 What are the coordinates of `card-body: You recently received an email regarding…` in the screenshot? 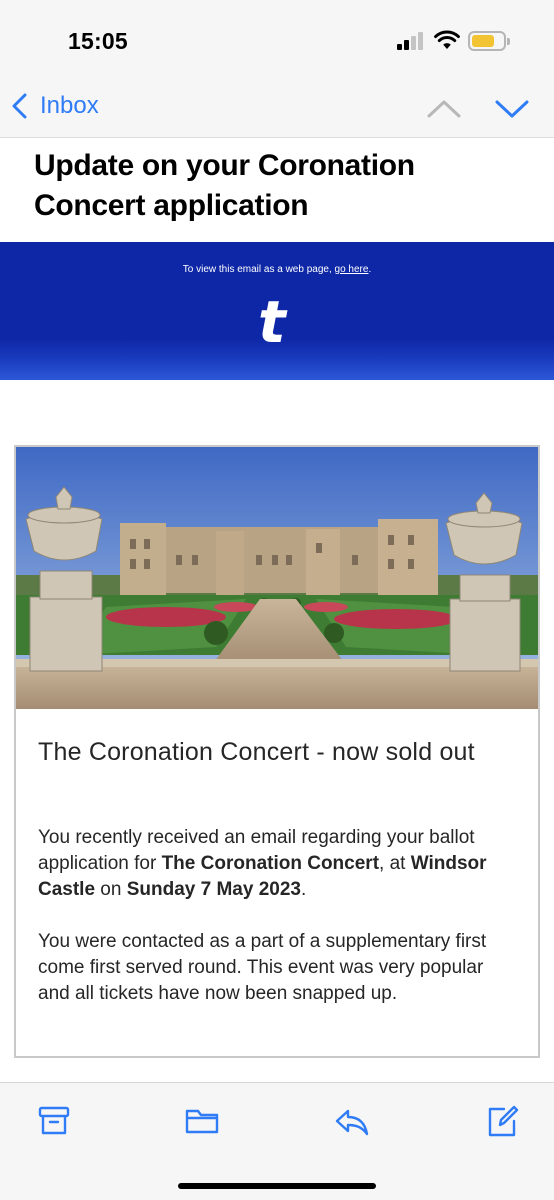 It's located at (277, 929).